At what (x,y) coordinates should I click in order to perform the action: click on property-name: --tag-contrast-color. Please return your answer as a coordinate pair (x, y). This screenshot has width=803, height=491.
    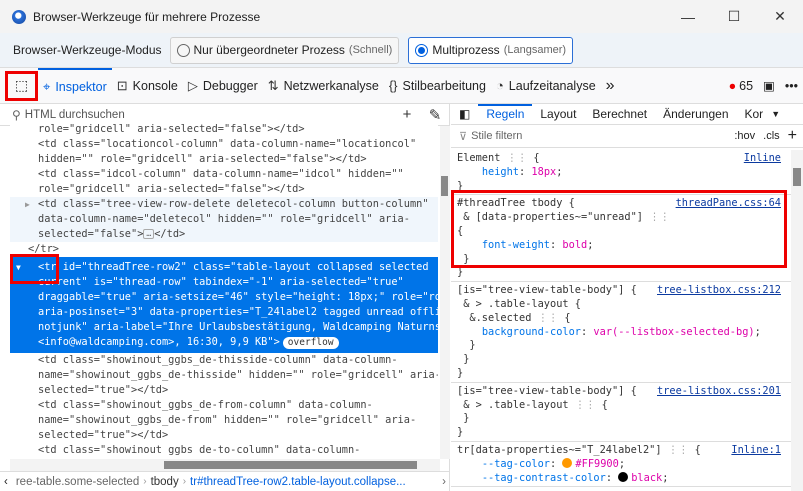
    Looking at the image, I should click on (544, 478).